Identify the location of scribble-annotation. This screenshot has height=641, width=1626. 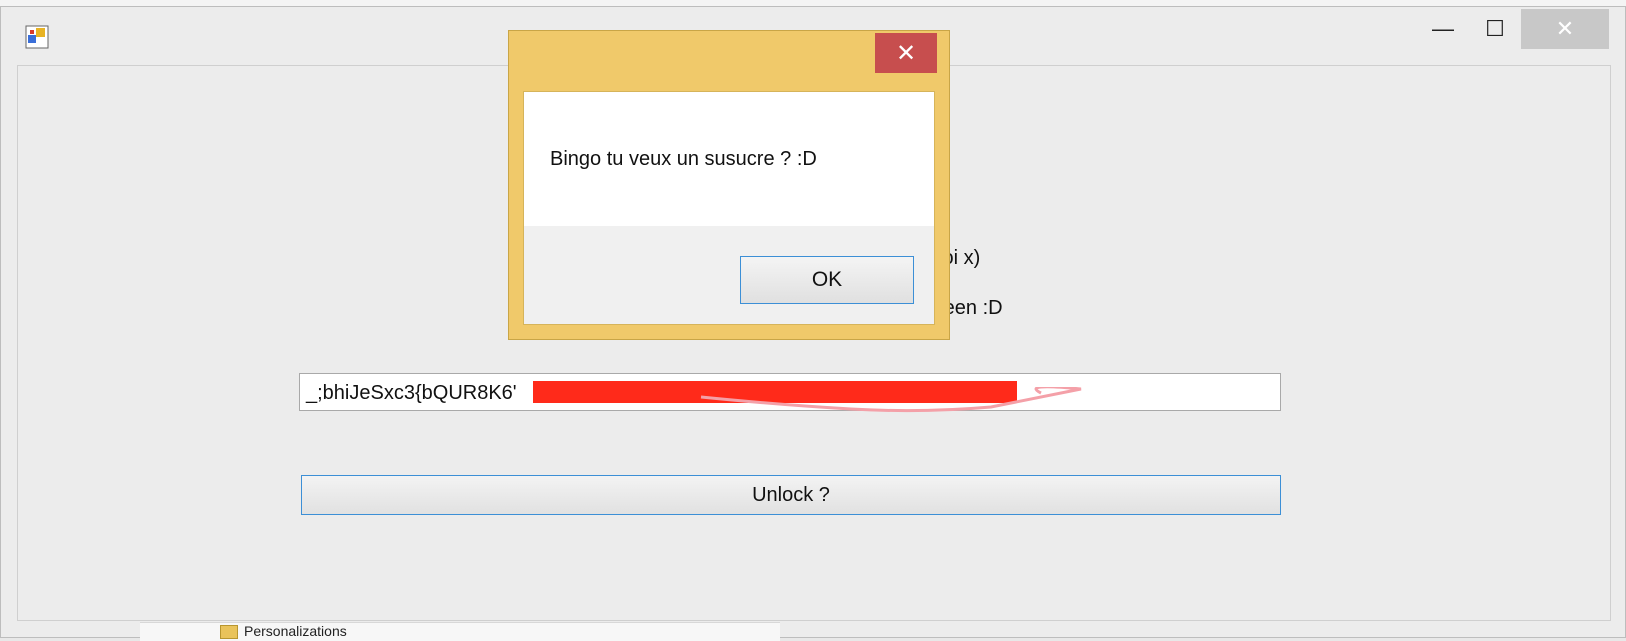
(891, 400).